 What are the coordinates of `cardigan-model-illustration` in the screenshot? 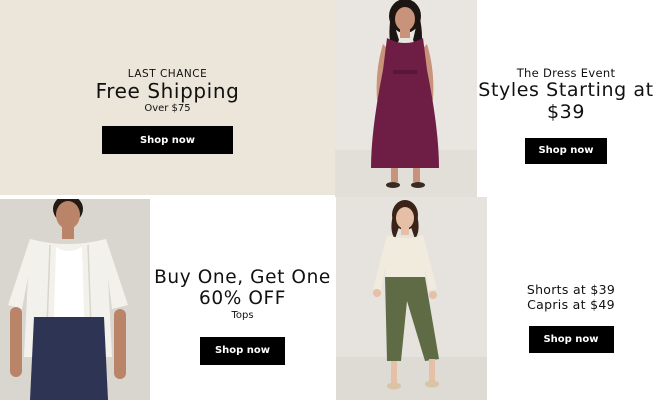 It's located at (68, 298).